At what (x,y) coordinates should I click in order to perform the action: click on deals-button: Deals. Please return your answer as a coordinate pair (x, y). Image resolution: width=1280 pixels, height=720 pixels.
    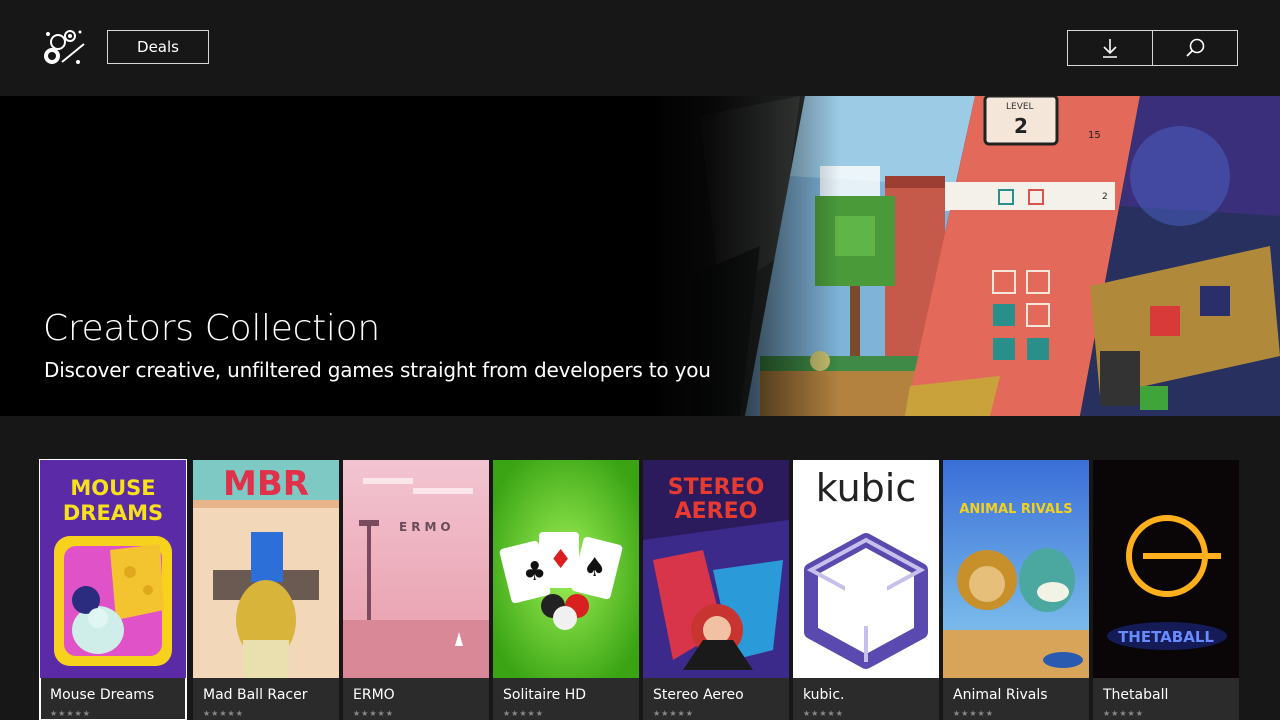
    Looking at the image, I should click on (158, 47).